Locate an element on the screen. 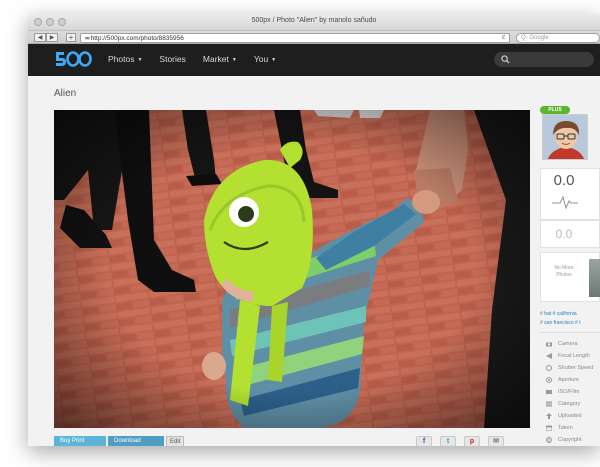 The width and height of the screenshot is (600, 467). highest-pulse-panel: 0.0 is located at coordinates (570, 234).